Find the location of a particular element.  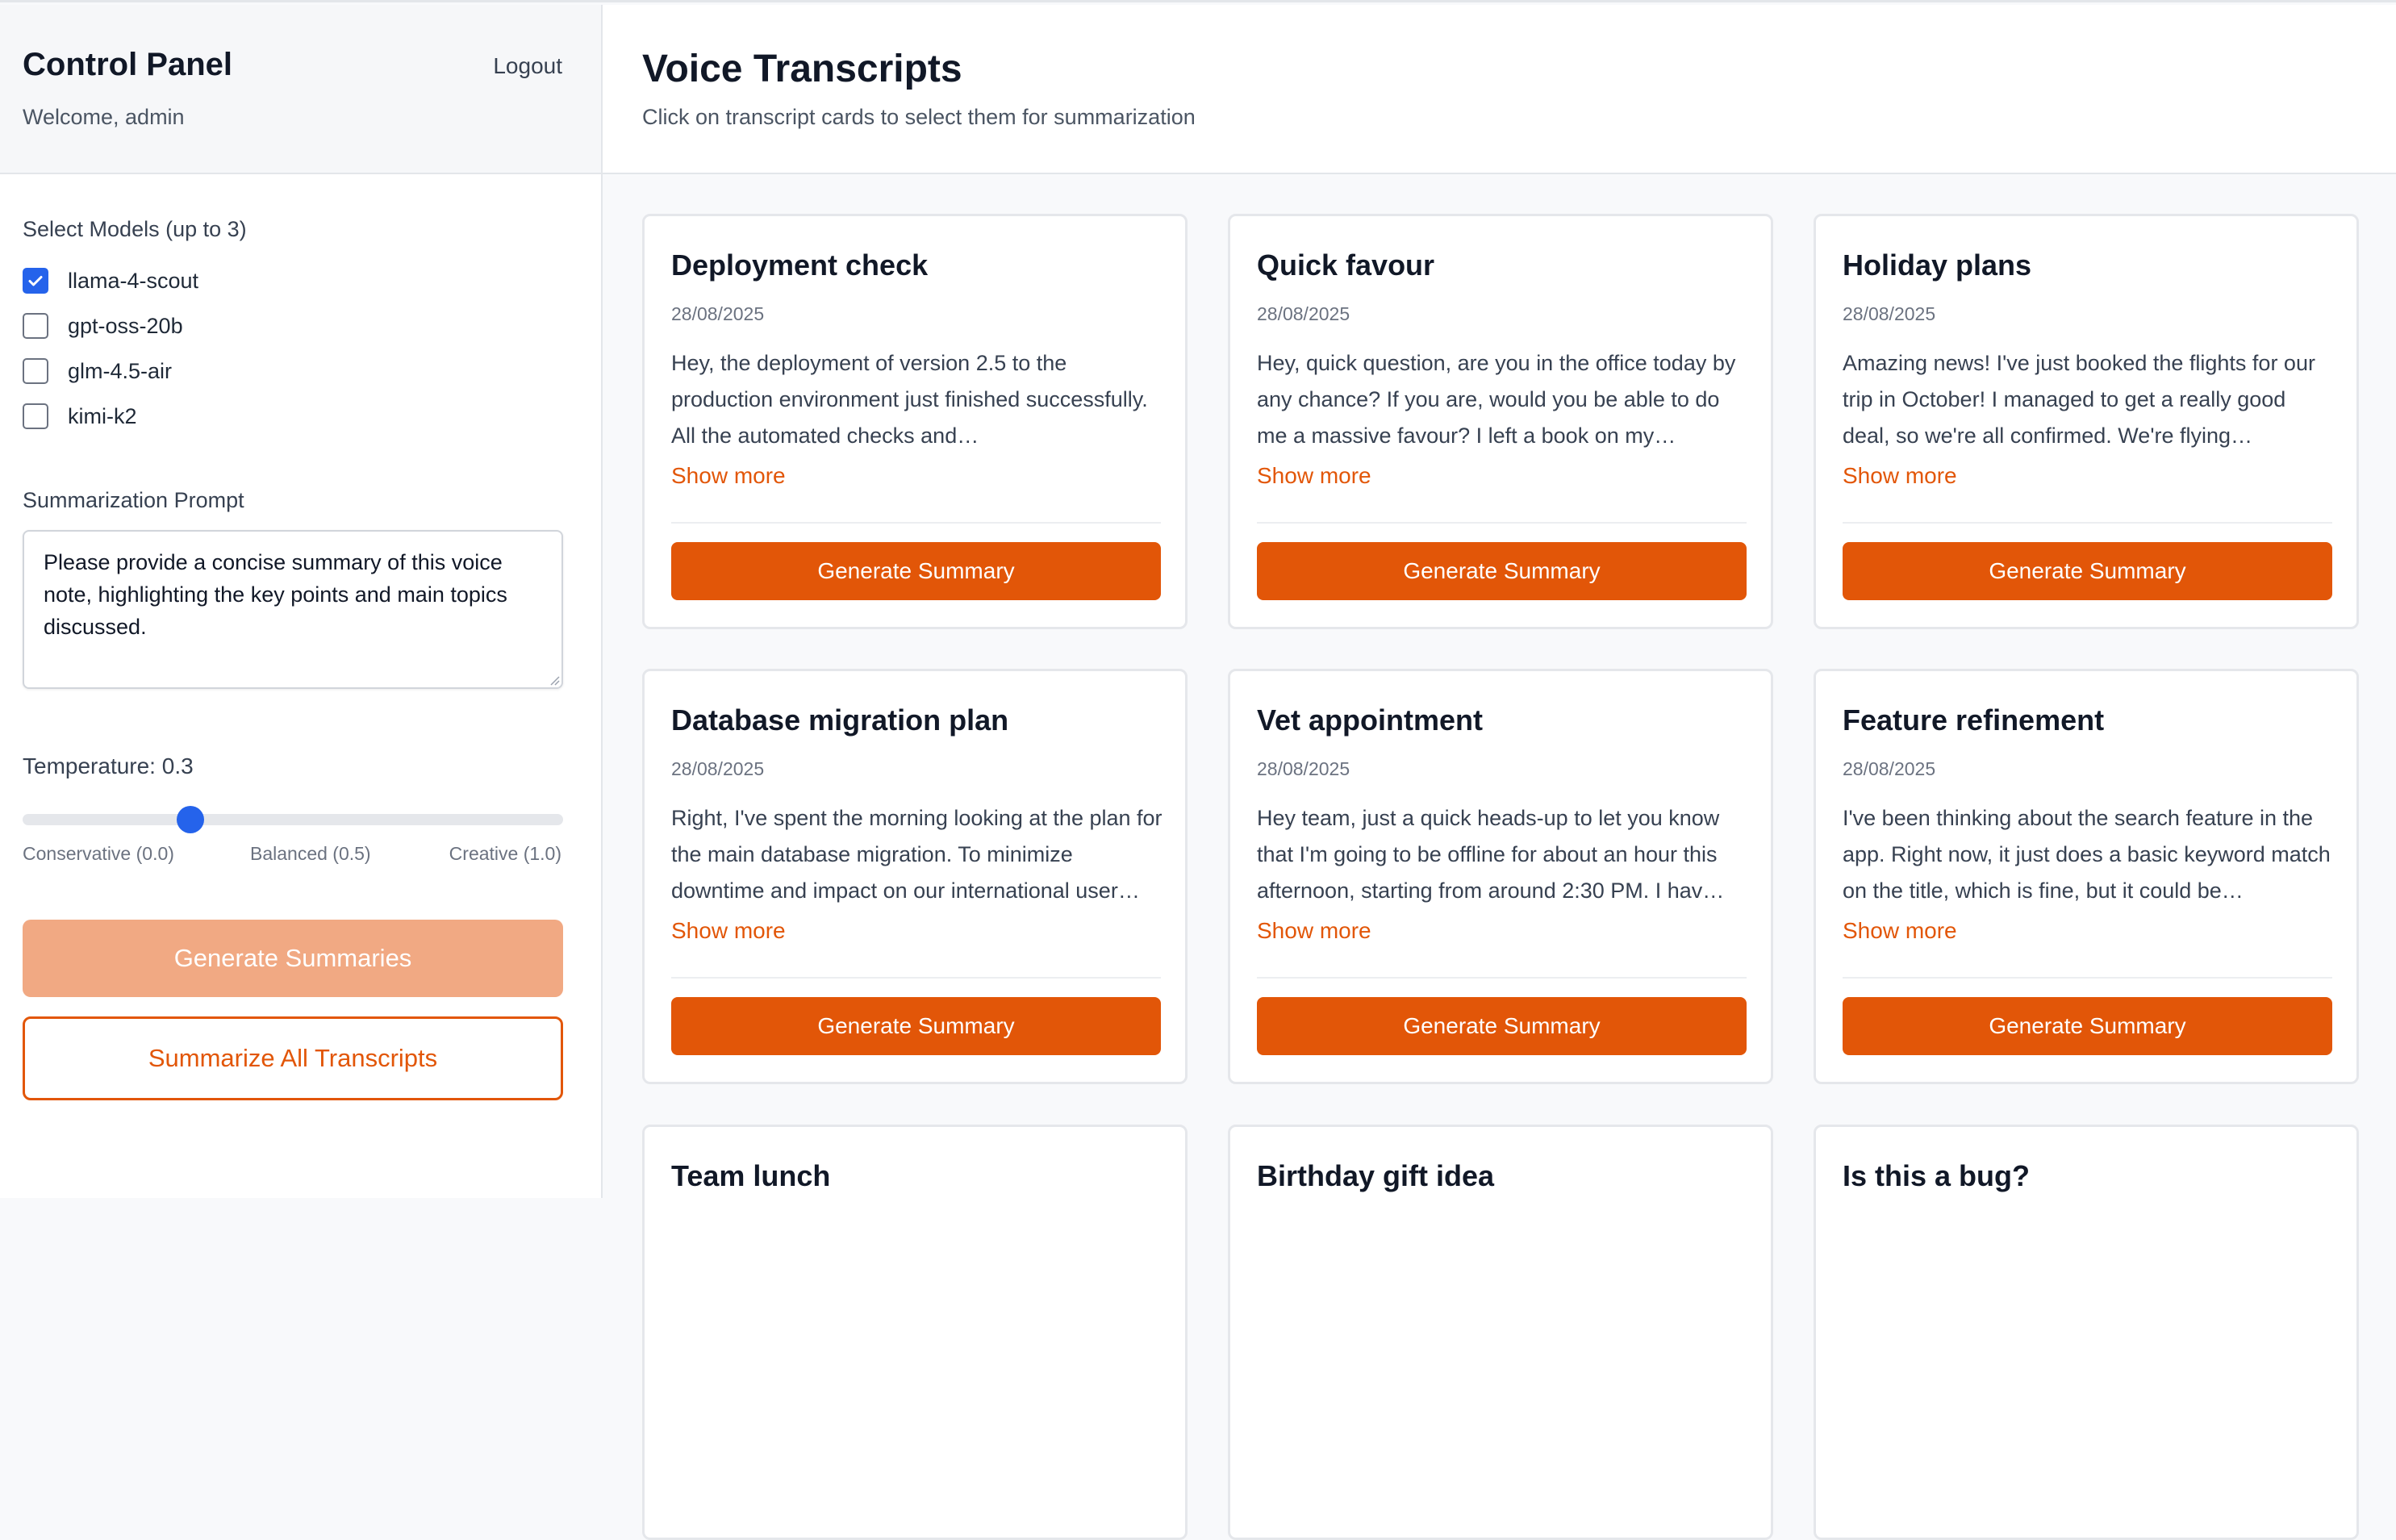

model-label: llama-4-scout is located at coordinates (133, 280).